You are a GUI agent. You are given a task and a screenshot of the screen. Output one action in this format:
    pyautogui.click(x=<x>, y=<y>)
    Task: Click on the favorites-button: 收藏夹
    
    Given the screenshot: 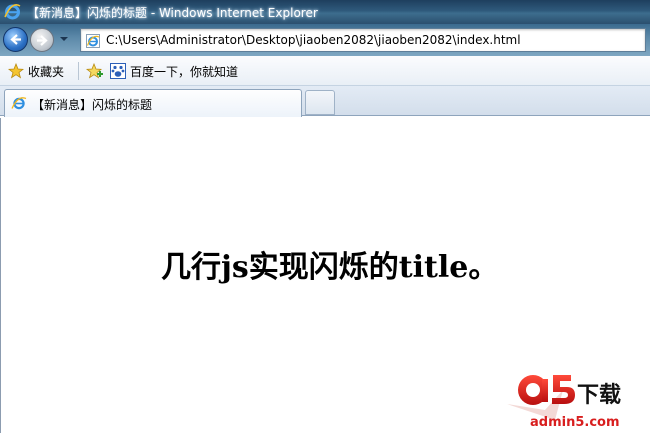 What is the action you would take?
    pyautogui.click(x=36, y=71)
    